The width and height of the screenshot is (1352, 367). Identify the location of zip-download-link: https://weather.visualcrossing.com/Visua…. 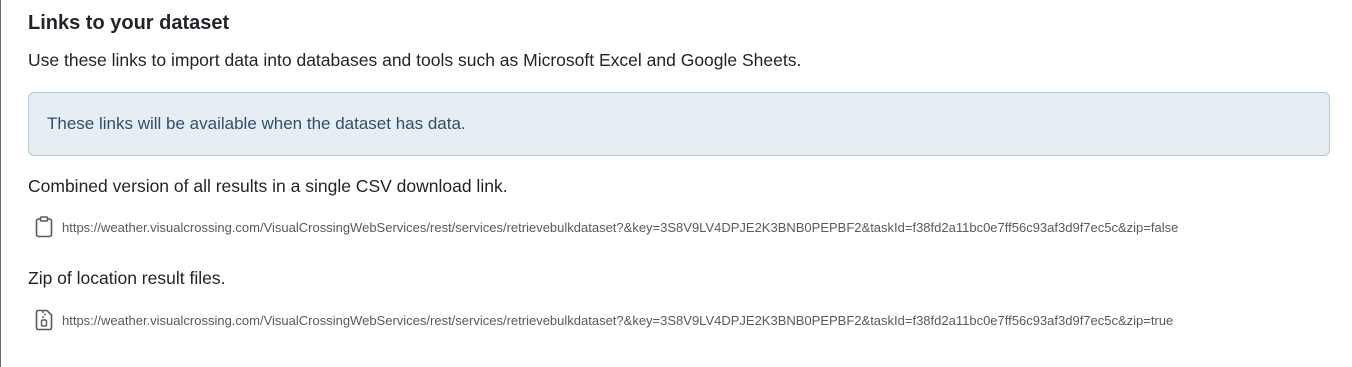
(617, 320).